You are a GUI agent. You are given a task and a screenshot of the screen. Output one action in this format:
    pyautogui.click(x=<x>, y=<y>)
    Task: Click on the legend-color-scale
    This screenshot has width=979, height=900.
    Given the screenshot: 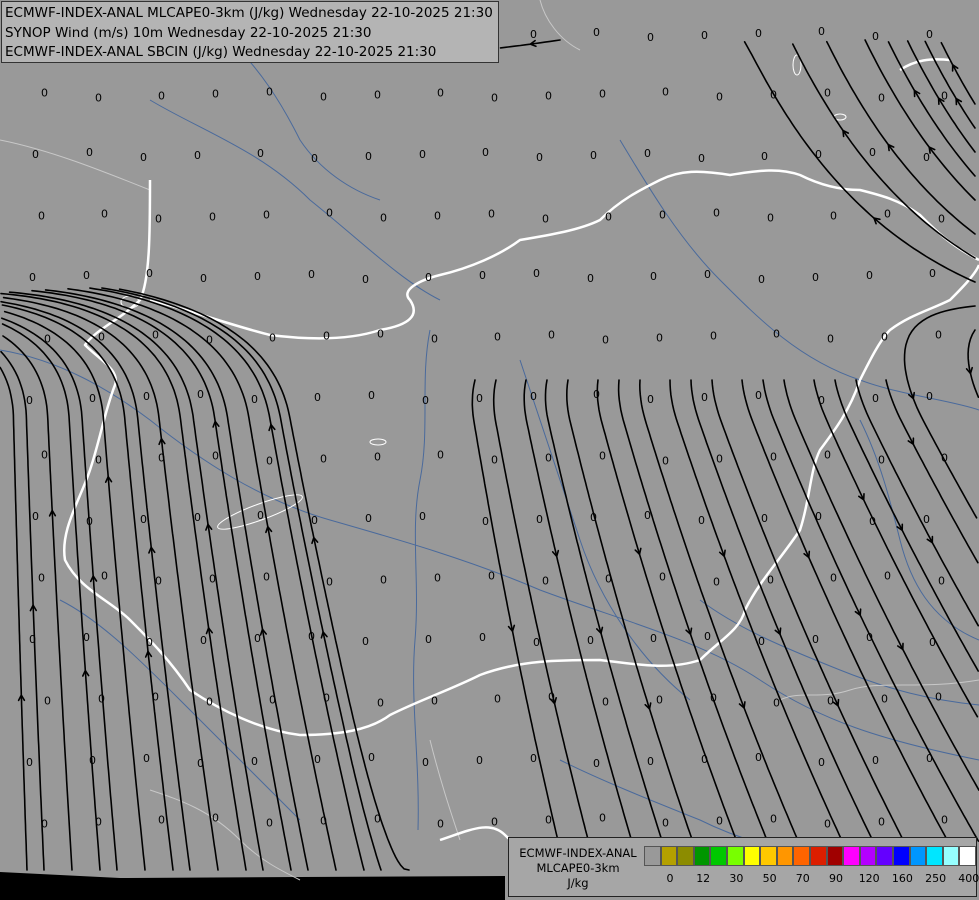 What is the action you would take?
    pyautogui.click(x=810, y=856)
    